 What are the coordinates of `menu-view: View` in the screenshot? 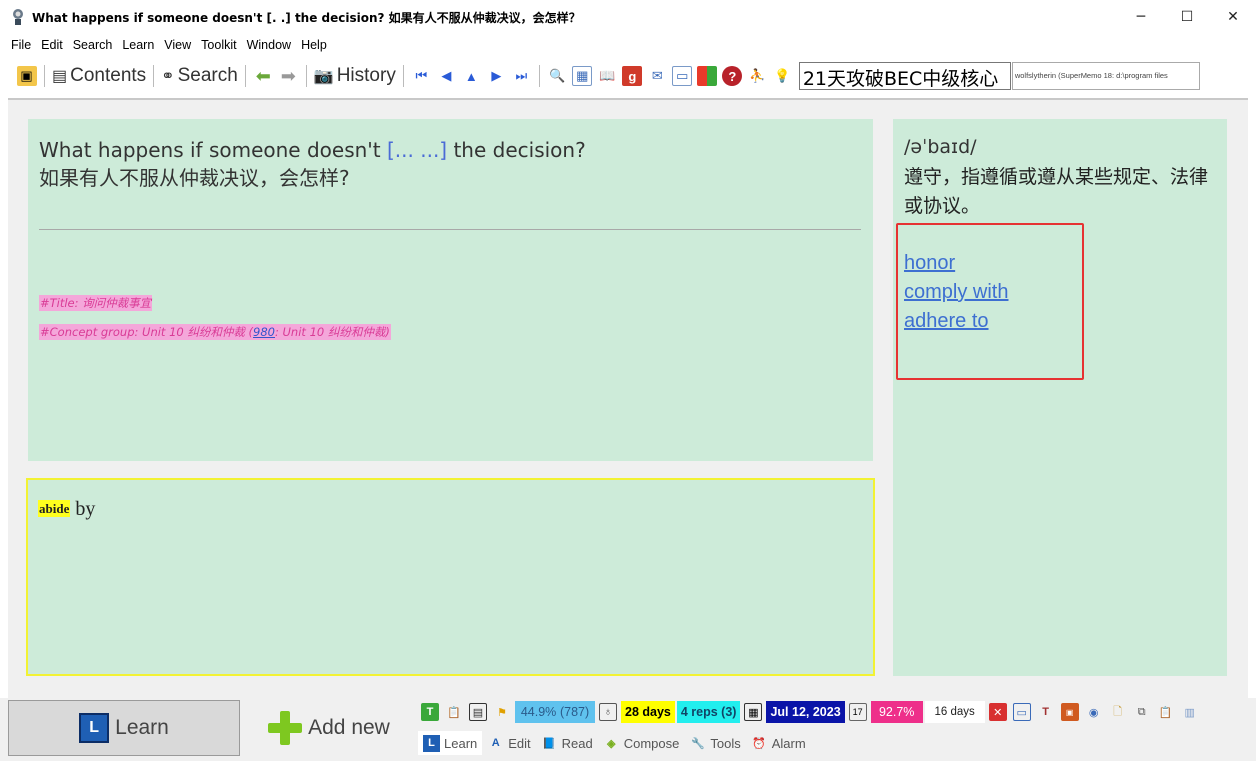 It's located at (177, 45).